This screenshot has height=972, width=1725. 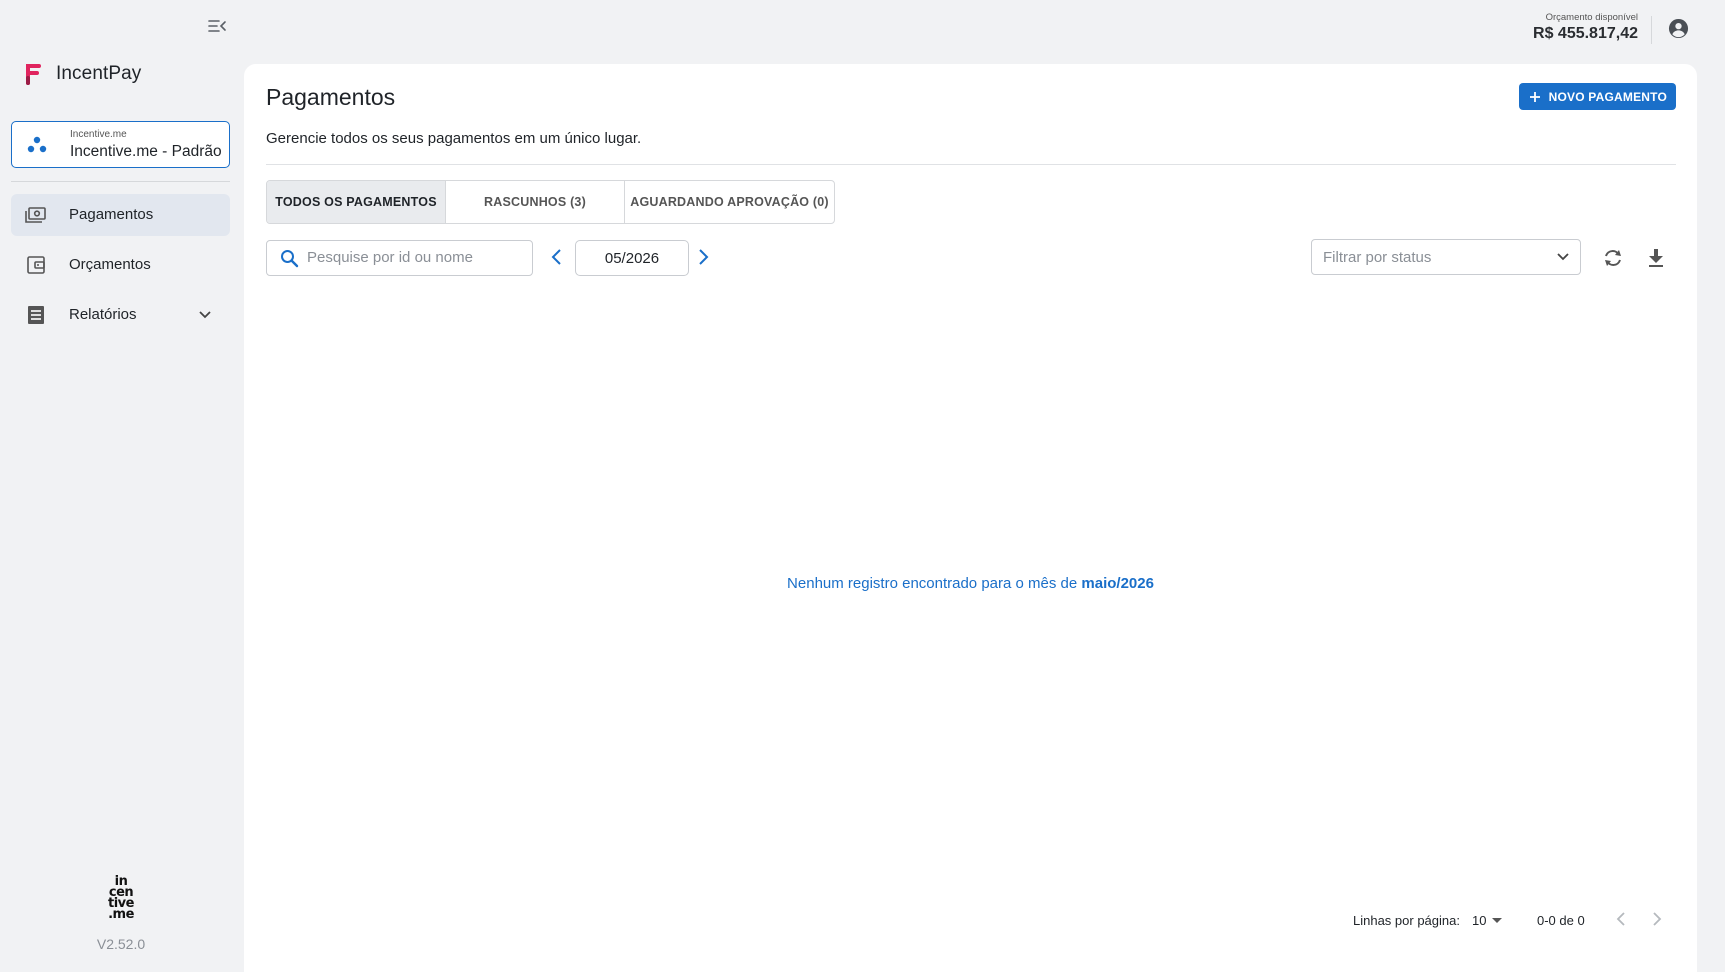 I want to click on sidebar-divider, so click(x=120, y=181).